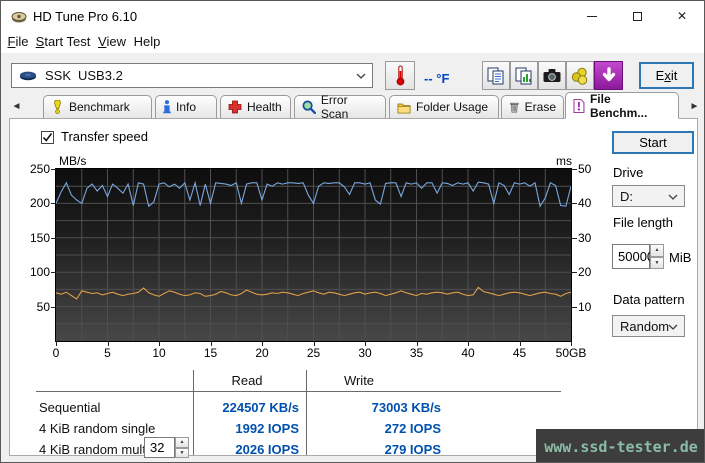  What do you see at coordinates (648, 326) in the screenshot?
I see `data-pattern-select: Random` at bounding box center [648, 326].